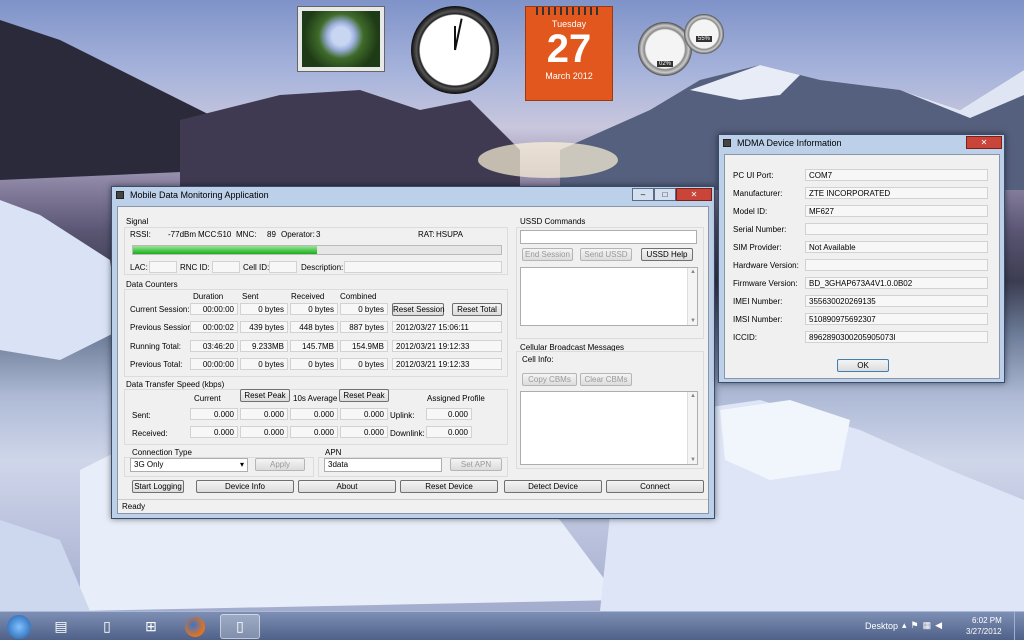  What do you see at coordinates (214, 364) in the screenshot?
I see `row-duration: 00:00:00` at bounding box center [214, 364].